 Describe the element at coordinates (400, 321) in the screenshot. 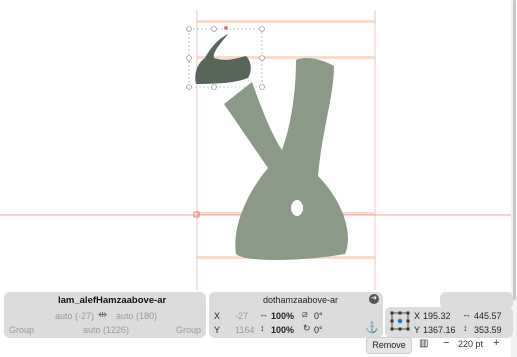

I see `reference-point-icon` at that location.